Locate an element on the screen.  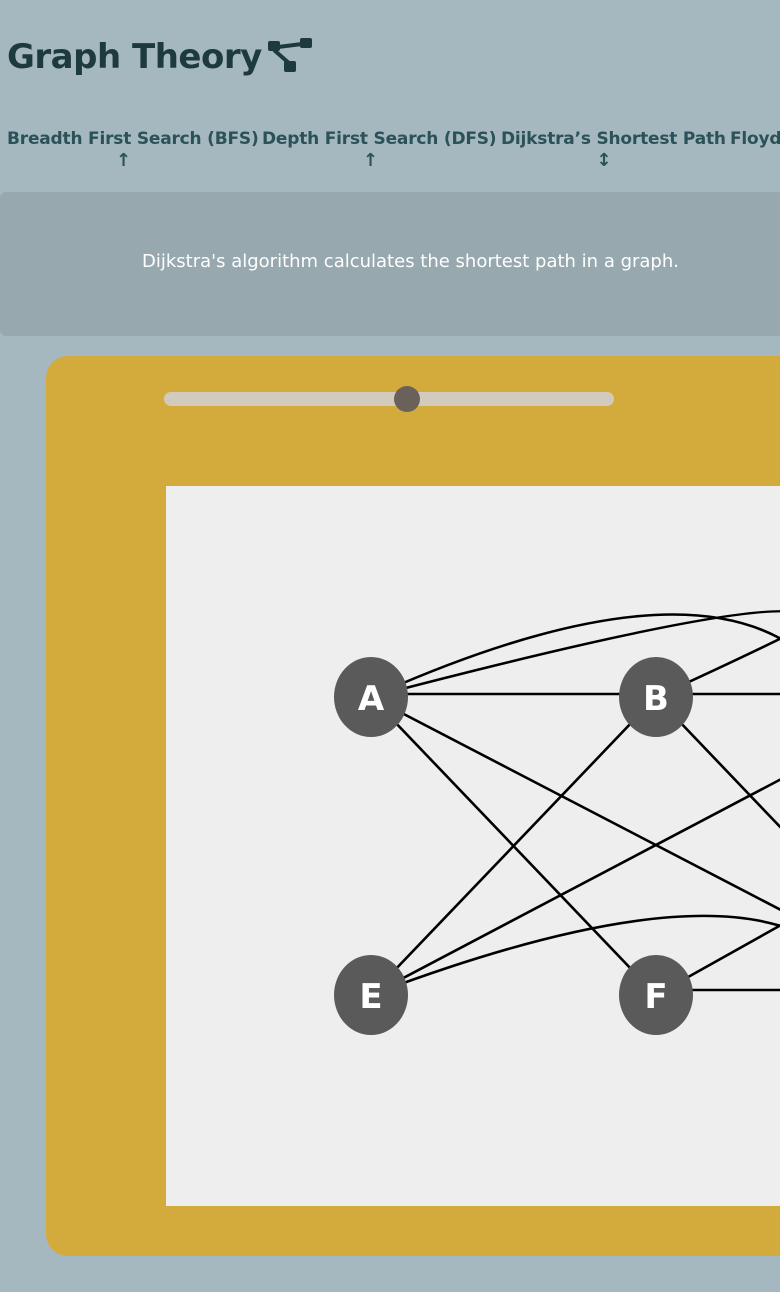
app-title: Graph Theory is located at coordinates (134, 57).